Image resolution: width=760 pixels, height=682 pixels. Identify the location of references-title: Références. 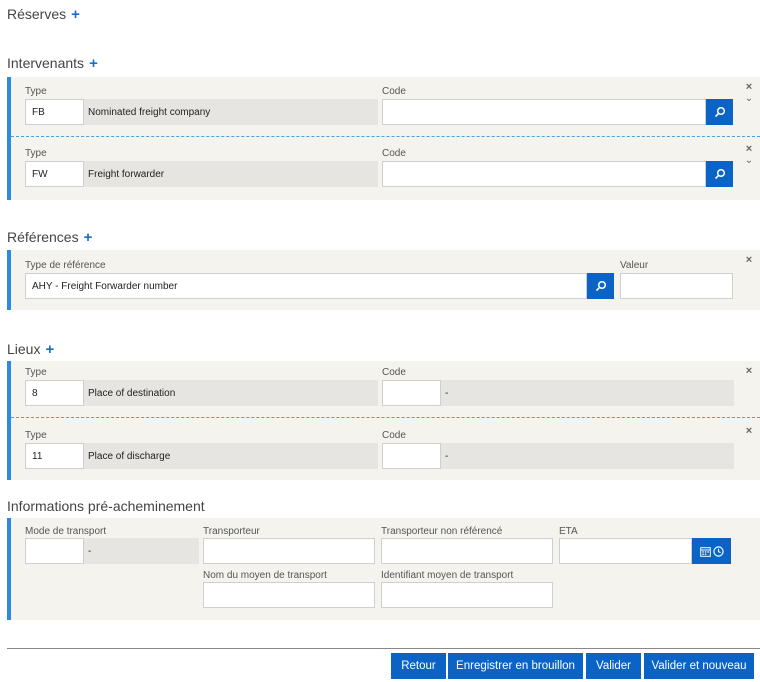
(43, 237).